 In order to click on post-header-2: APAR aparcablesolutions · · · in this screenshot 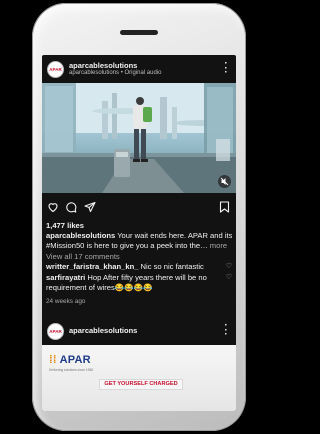, I will do `click(139, 331)`.